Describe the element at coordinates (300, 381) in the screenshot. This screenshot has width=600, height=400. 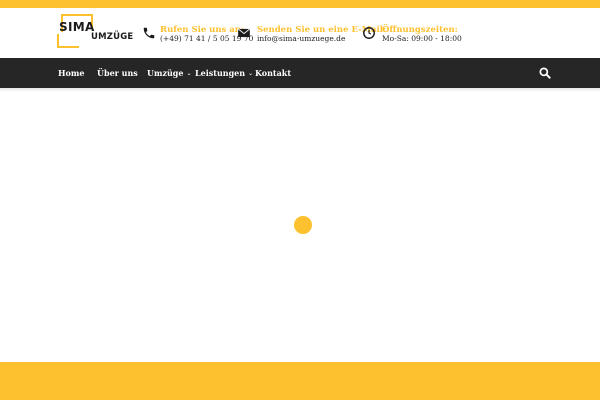
I see `footer-accent-bar` at that location.